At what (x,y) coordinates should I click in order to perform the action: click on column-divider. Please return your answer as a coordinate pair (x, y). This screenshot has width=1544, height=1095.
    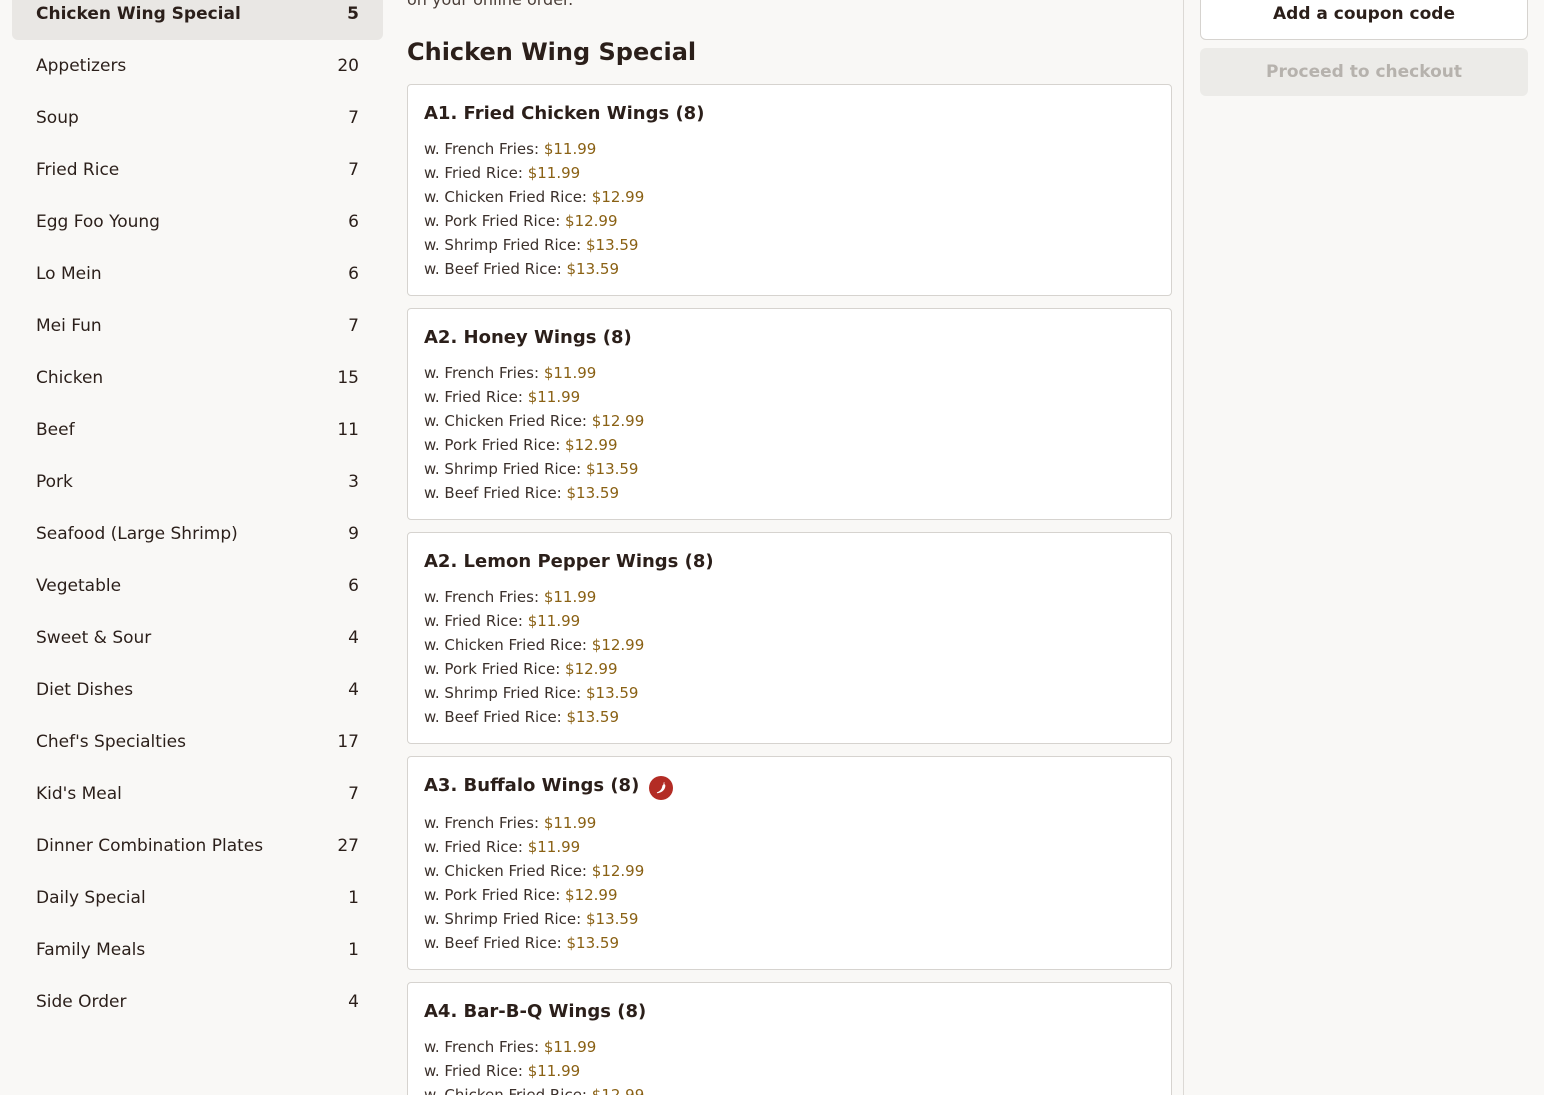
    Looking at the image, I should click on (1183, 547).